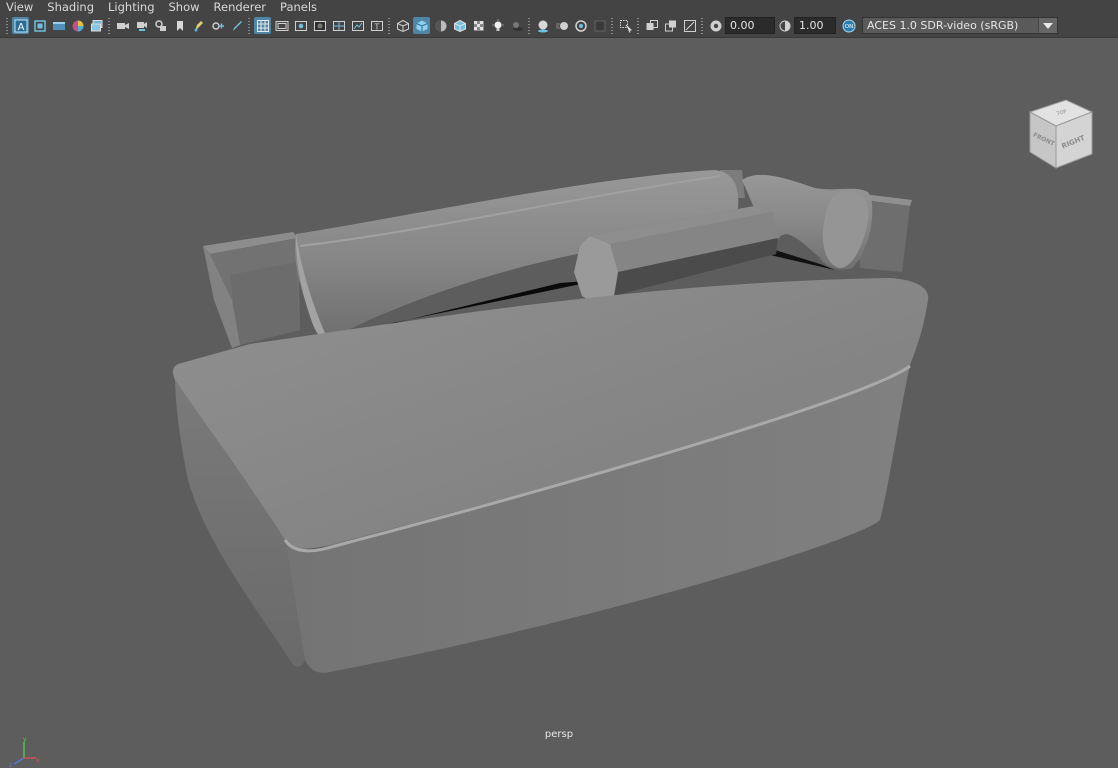 The width and height of the screenshot is (1118, 768). I want to click on view-transform-label: ACES 1.0 SDR-video (sRGB), so click(943, 25).